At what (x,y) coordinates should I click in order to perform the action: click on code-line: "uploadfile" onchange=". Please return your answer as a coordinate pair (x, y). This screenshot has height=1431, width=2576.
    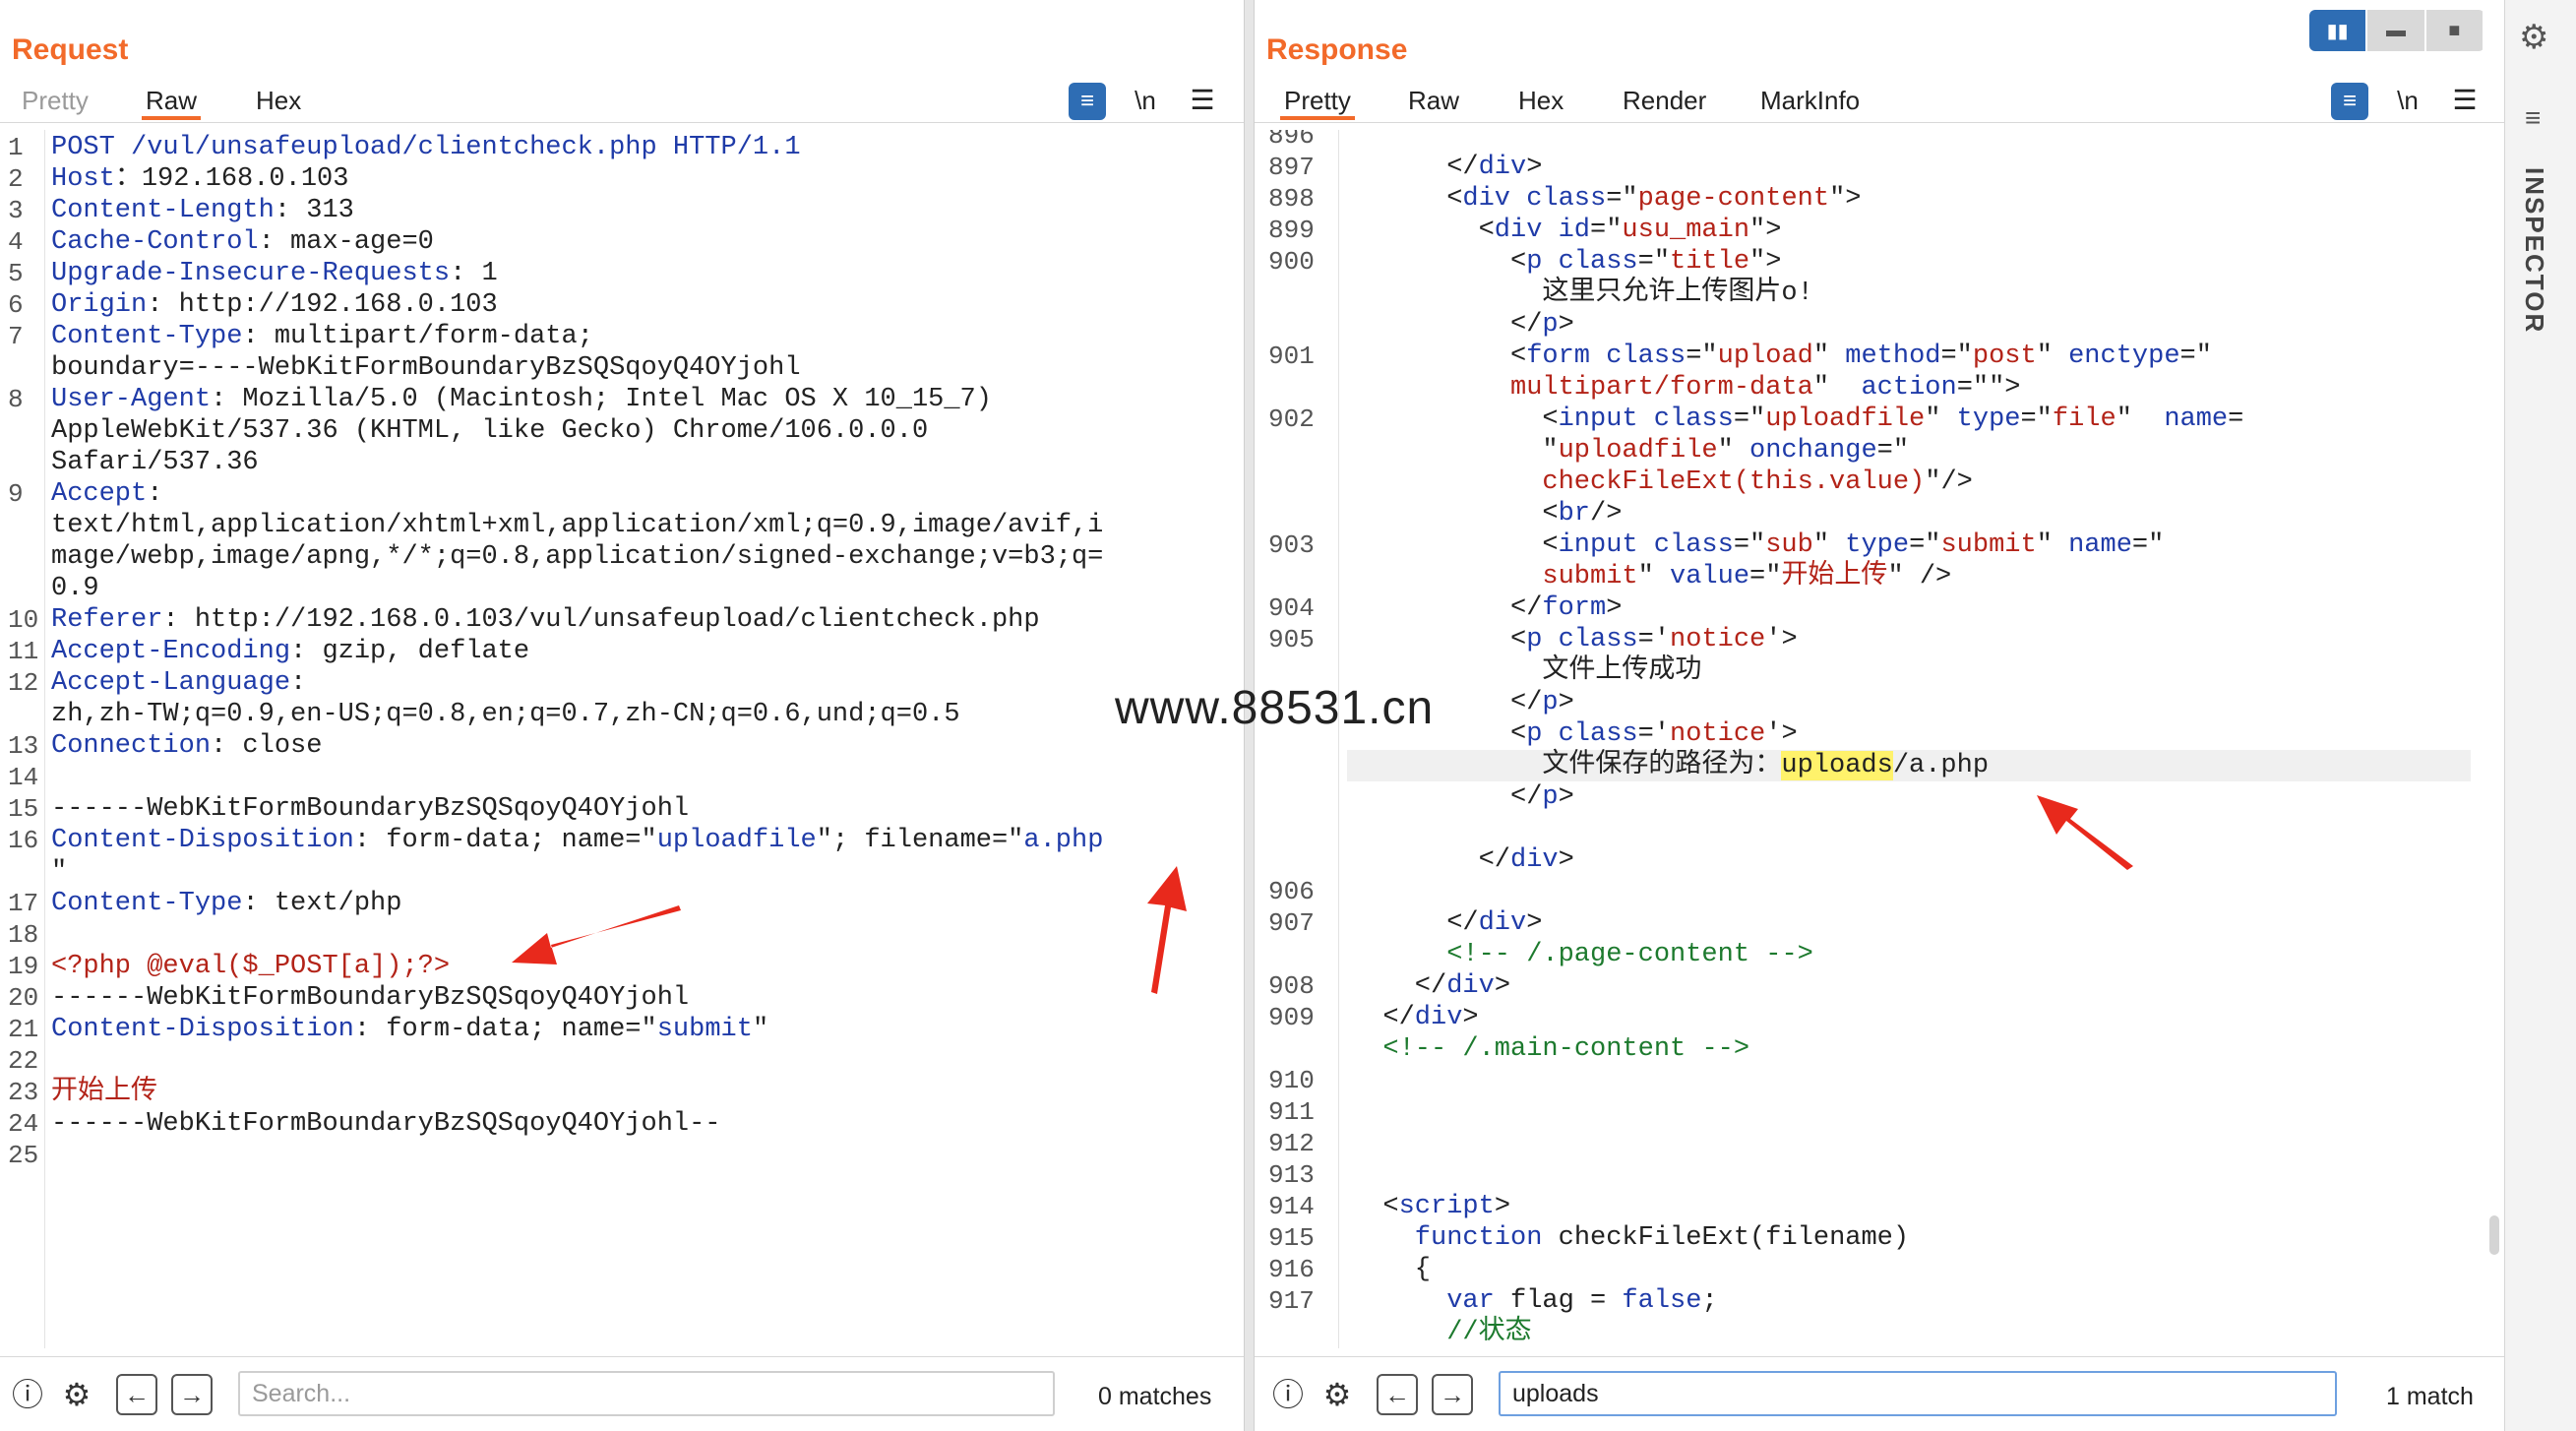
    Looking at the image, I should click on (1879, 451).